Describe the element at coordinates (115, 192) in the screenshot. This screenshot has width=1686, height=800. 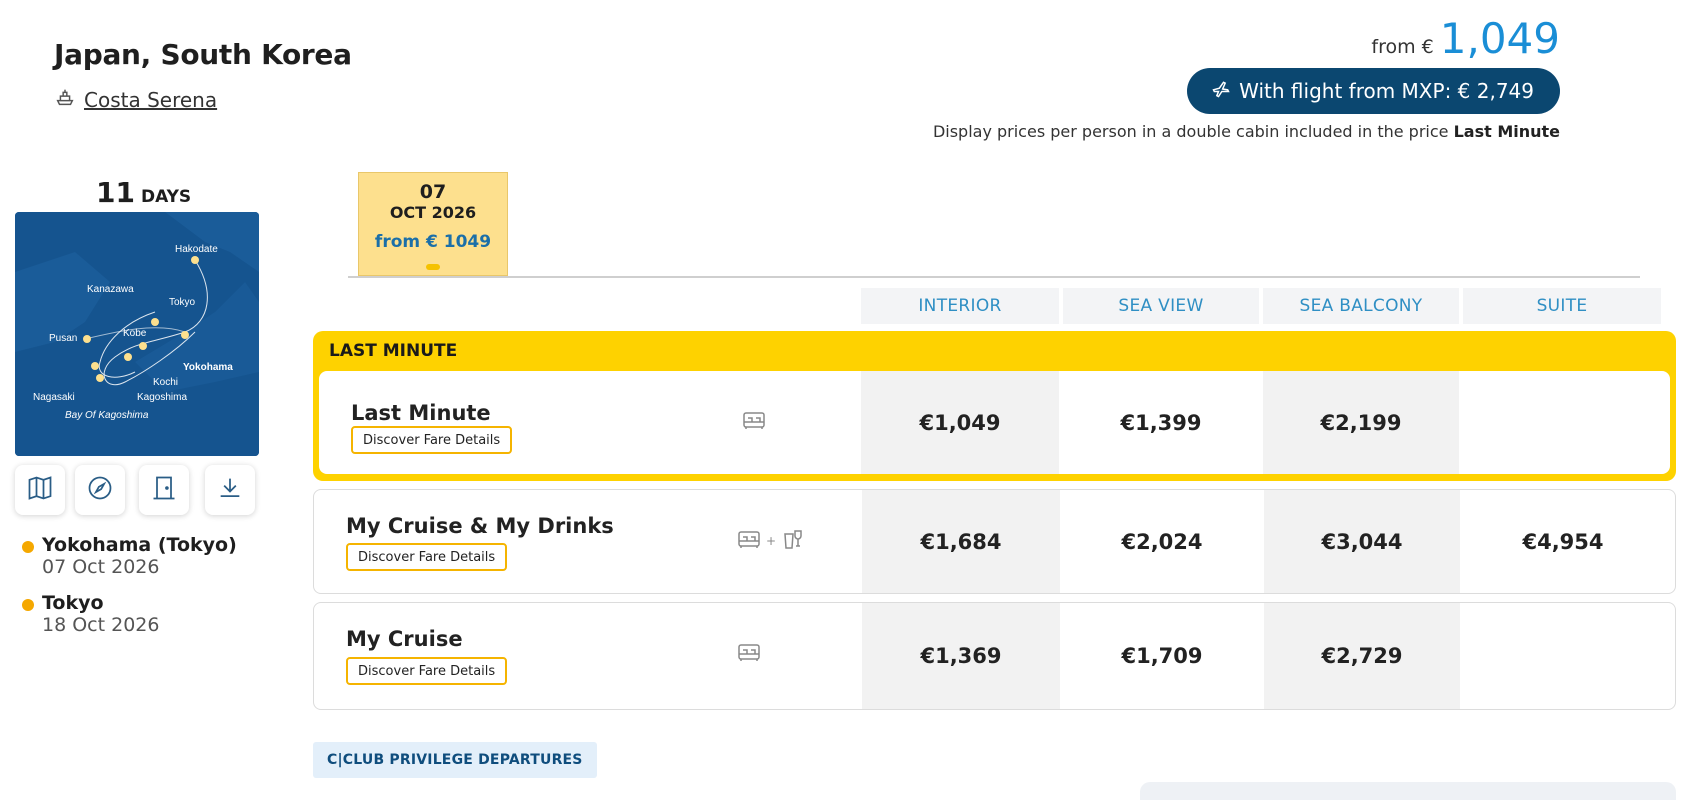
I see `duration-number: 11` at that location.